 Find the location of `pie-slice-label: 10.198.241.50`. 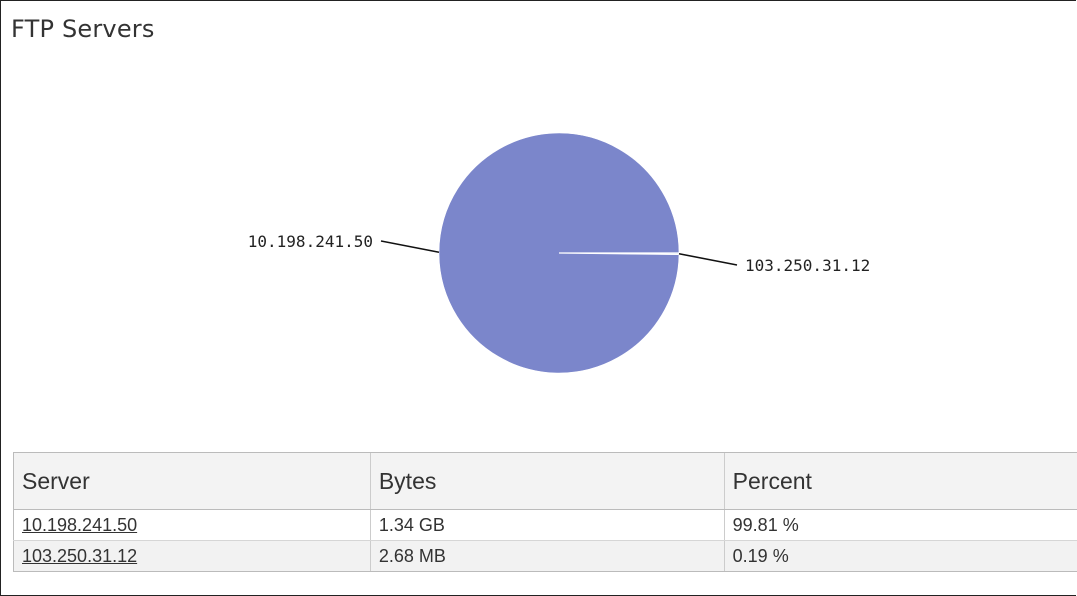

pie-slice-label: 10.198.241.50 is located at coordinates (310, 241).